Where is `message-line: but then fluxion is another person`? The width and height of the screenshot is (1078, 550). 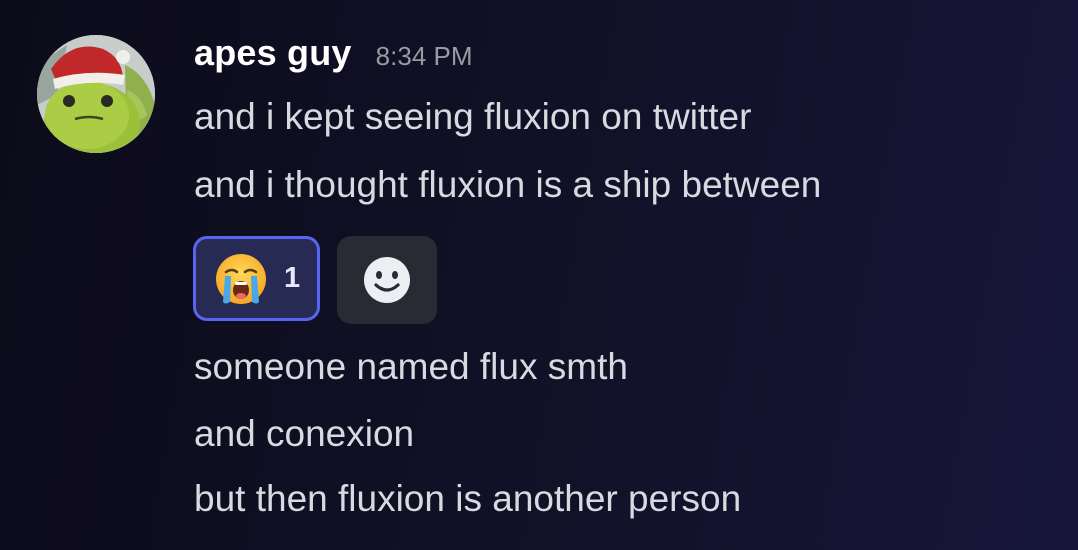
message-line: but then fluxion is another person is located at coordinates (468, 498).